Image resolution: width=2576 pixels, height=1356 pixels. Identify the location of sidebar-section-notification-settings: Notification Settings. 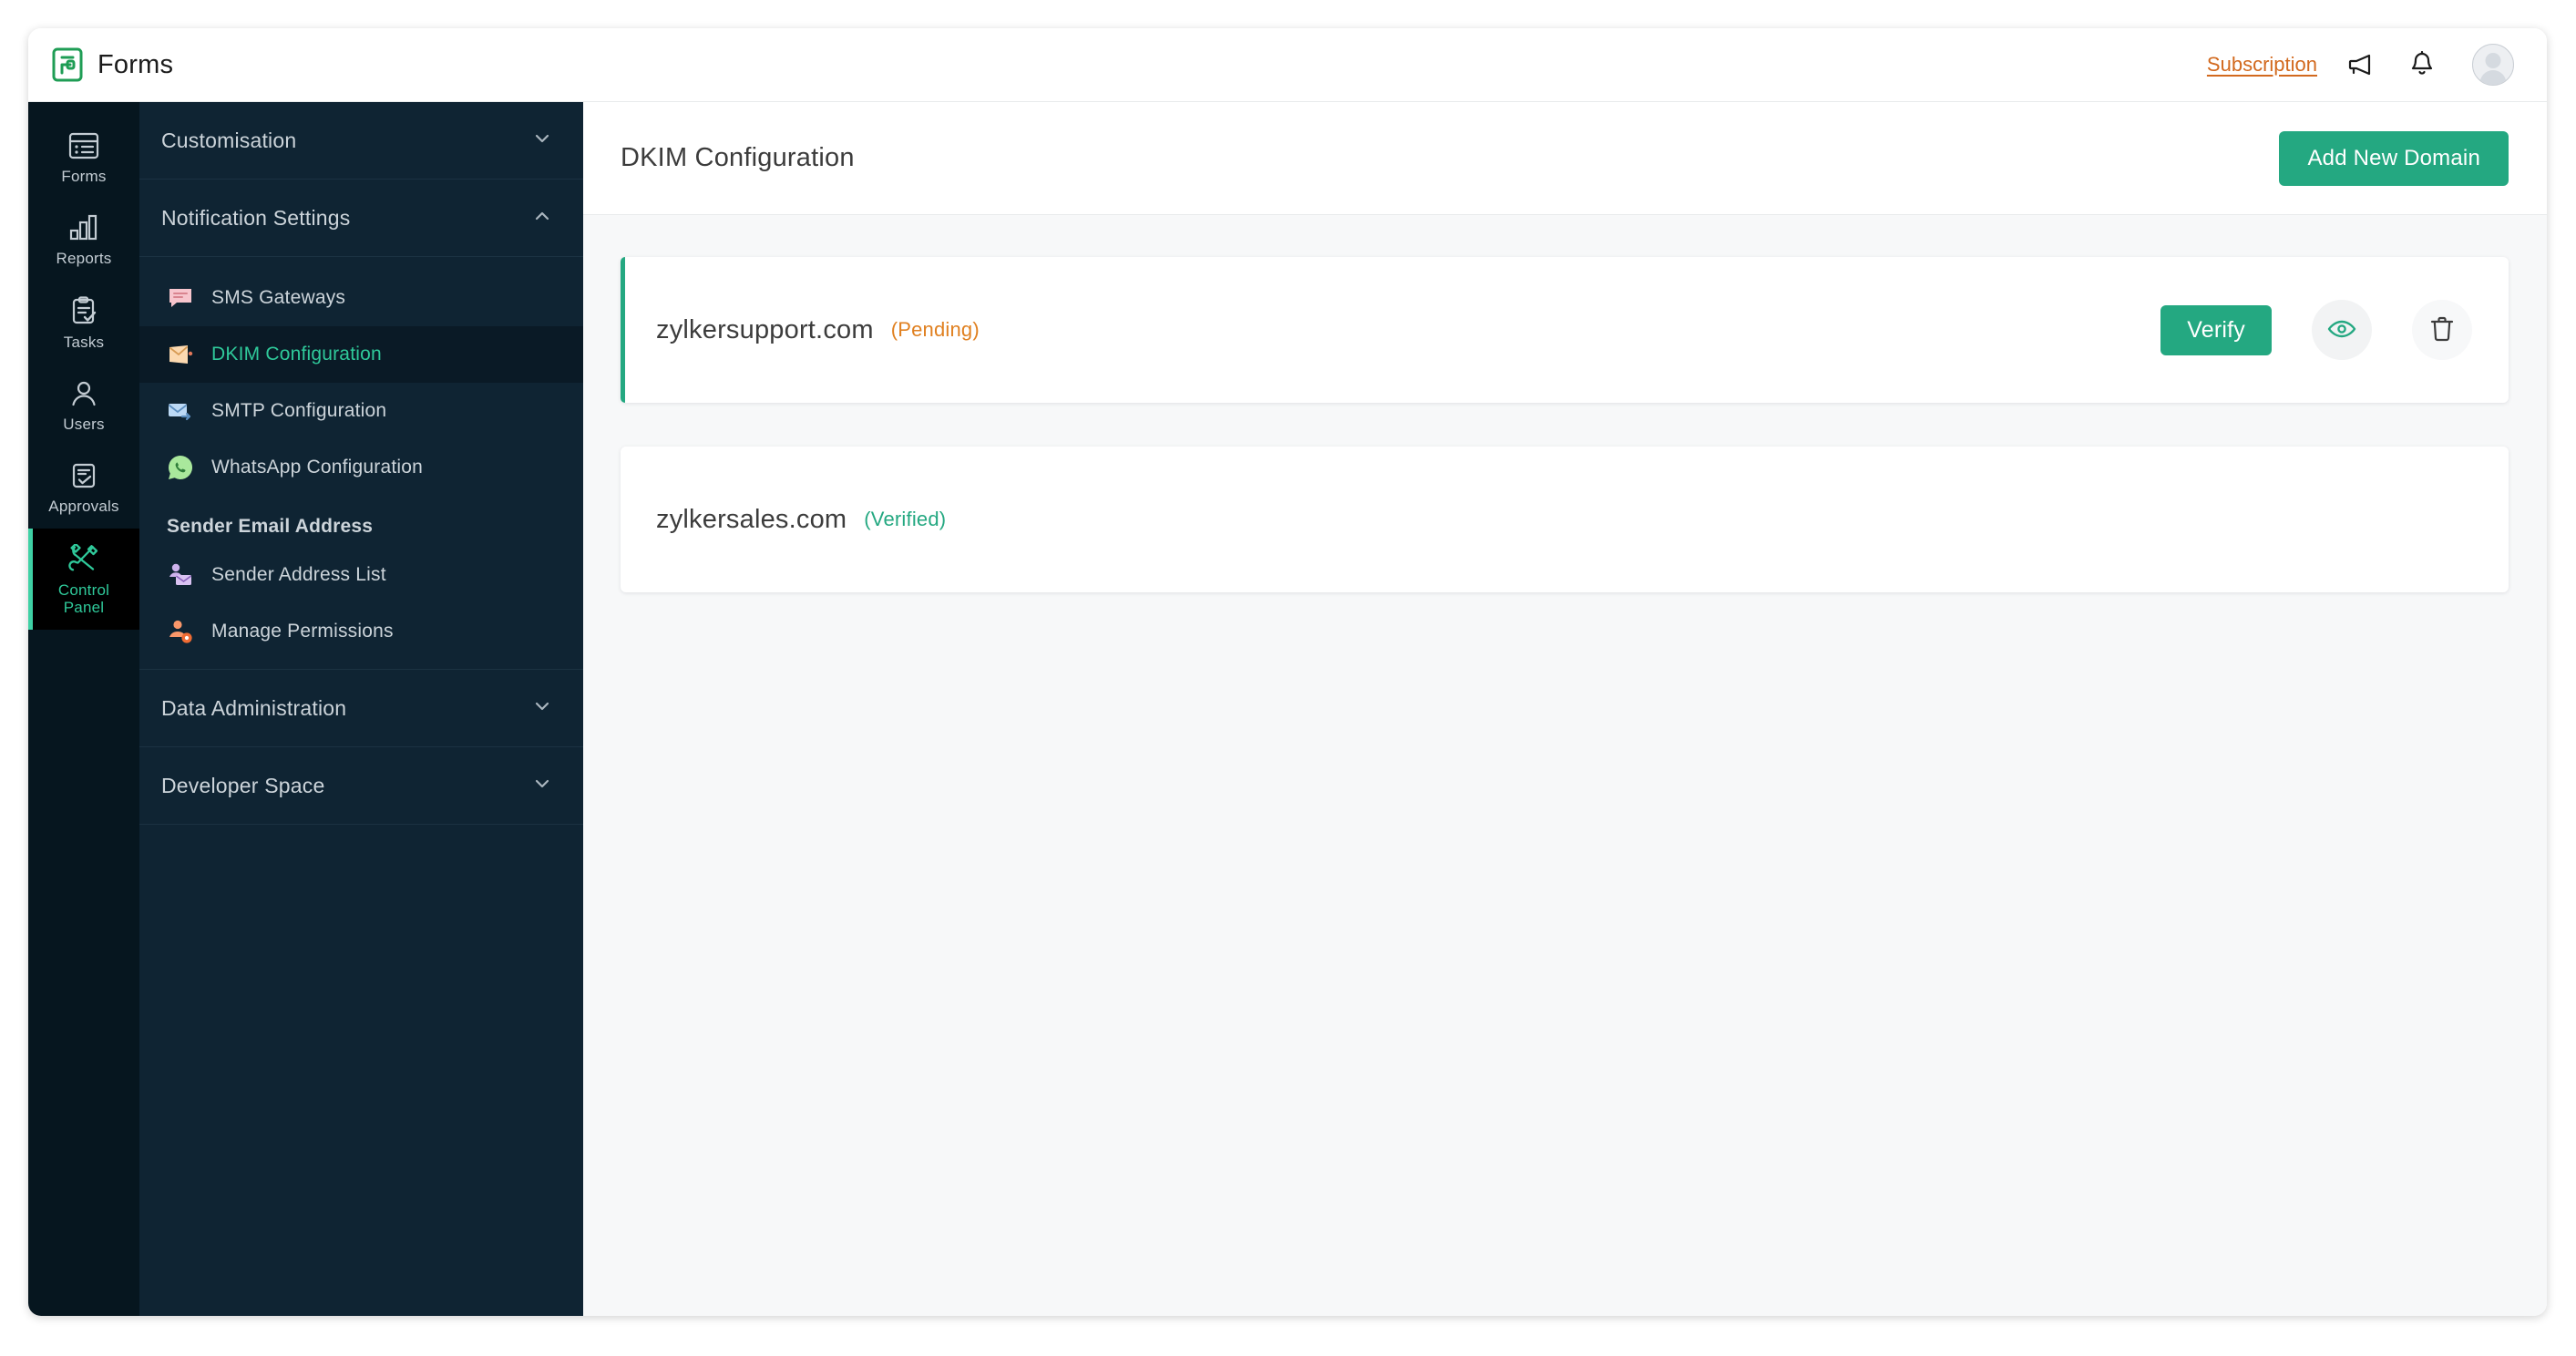
(361, 218).